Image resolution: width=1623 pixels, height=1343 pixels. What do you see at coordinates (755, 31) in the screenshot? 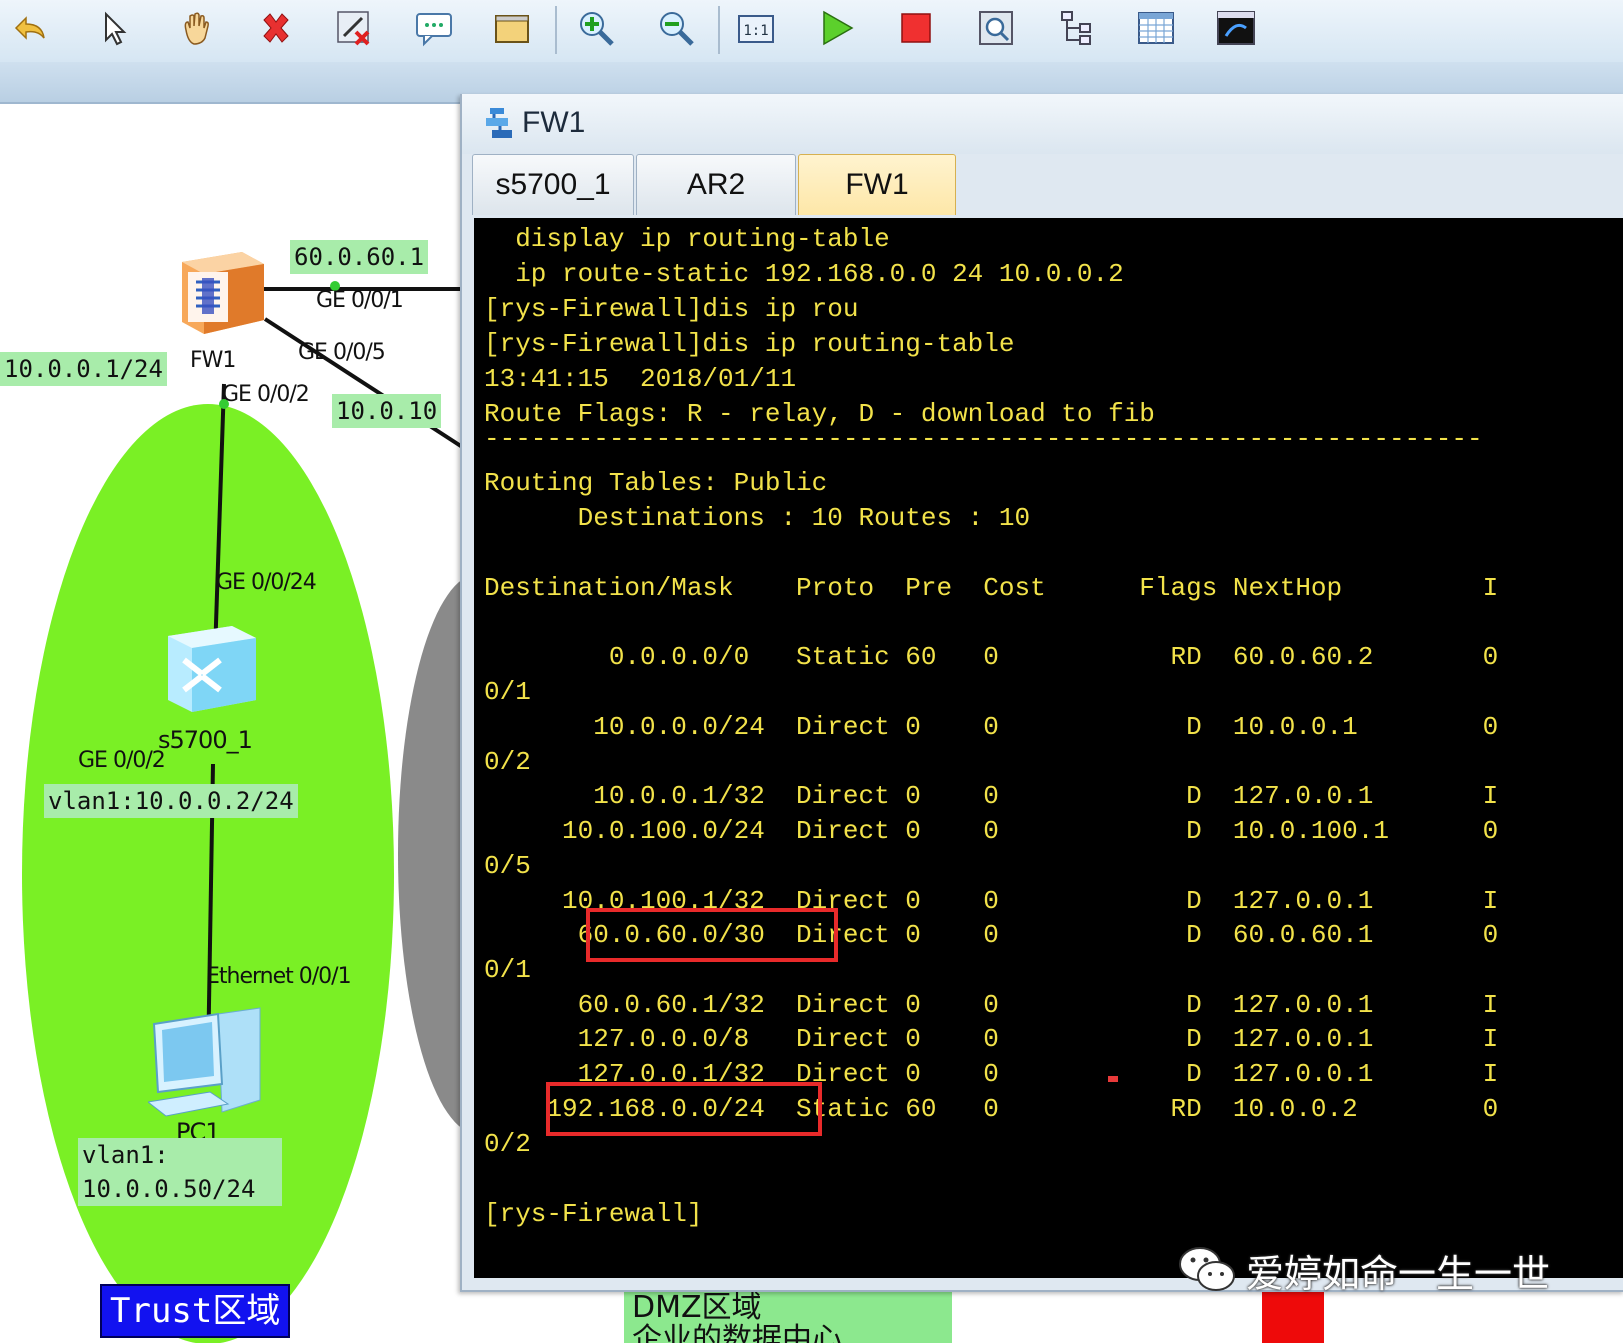
I see `svg-text: 1:1` at bounding box center [755, 31].